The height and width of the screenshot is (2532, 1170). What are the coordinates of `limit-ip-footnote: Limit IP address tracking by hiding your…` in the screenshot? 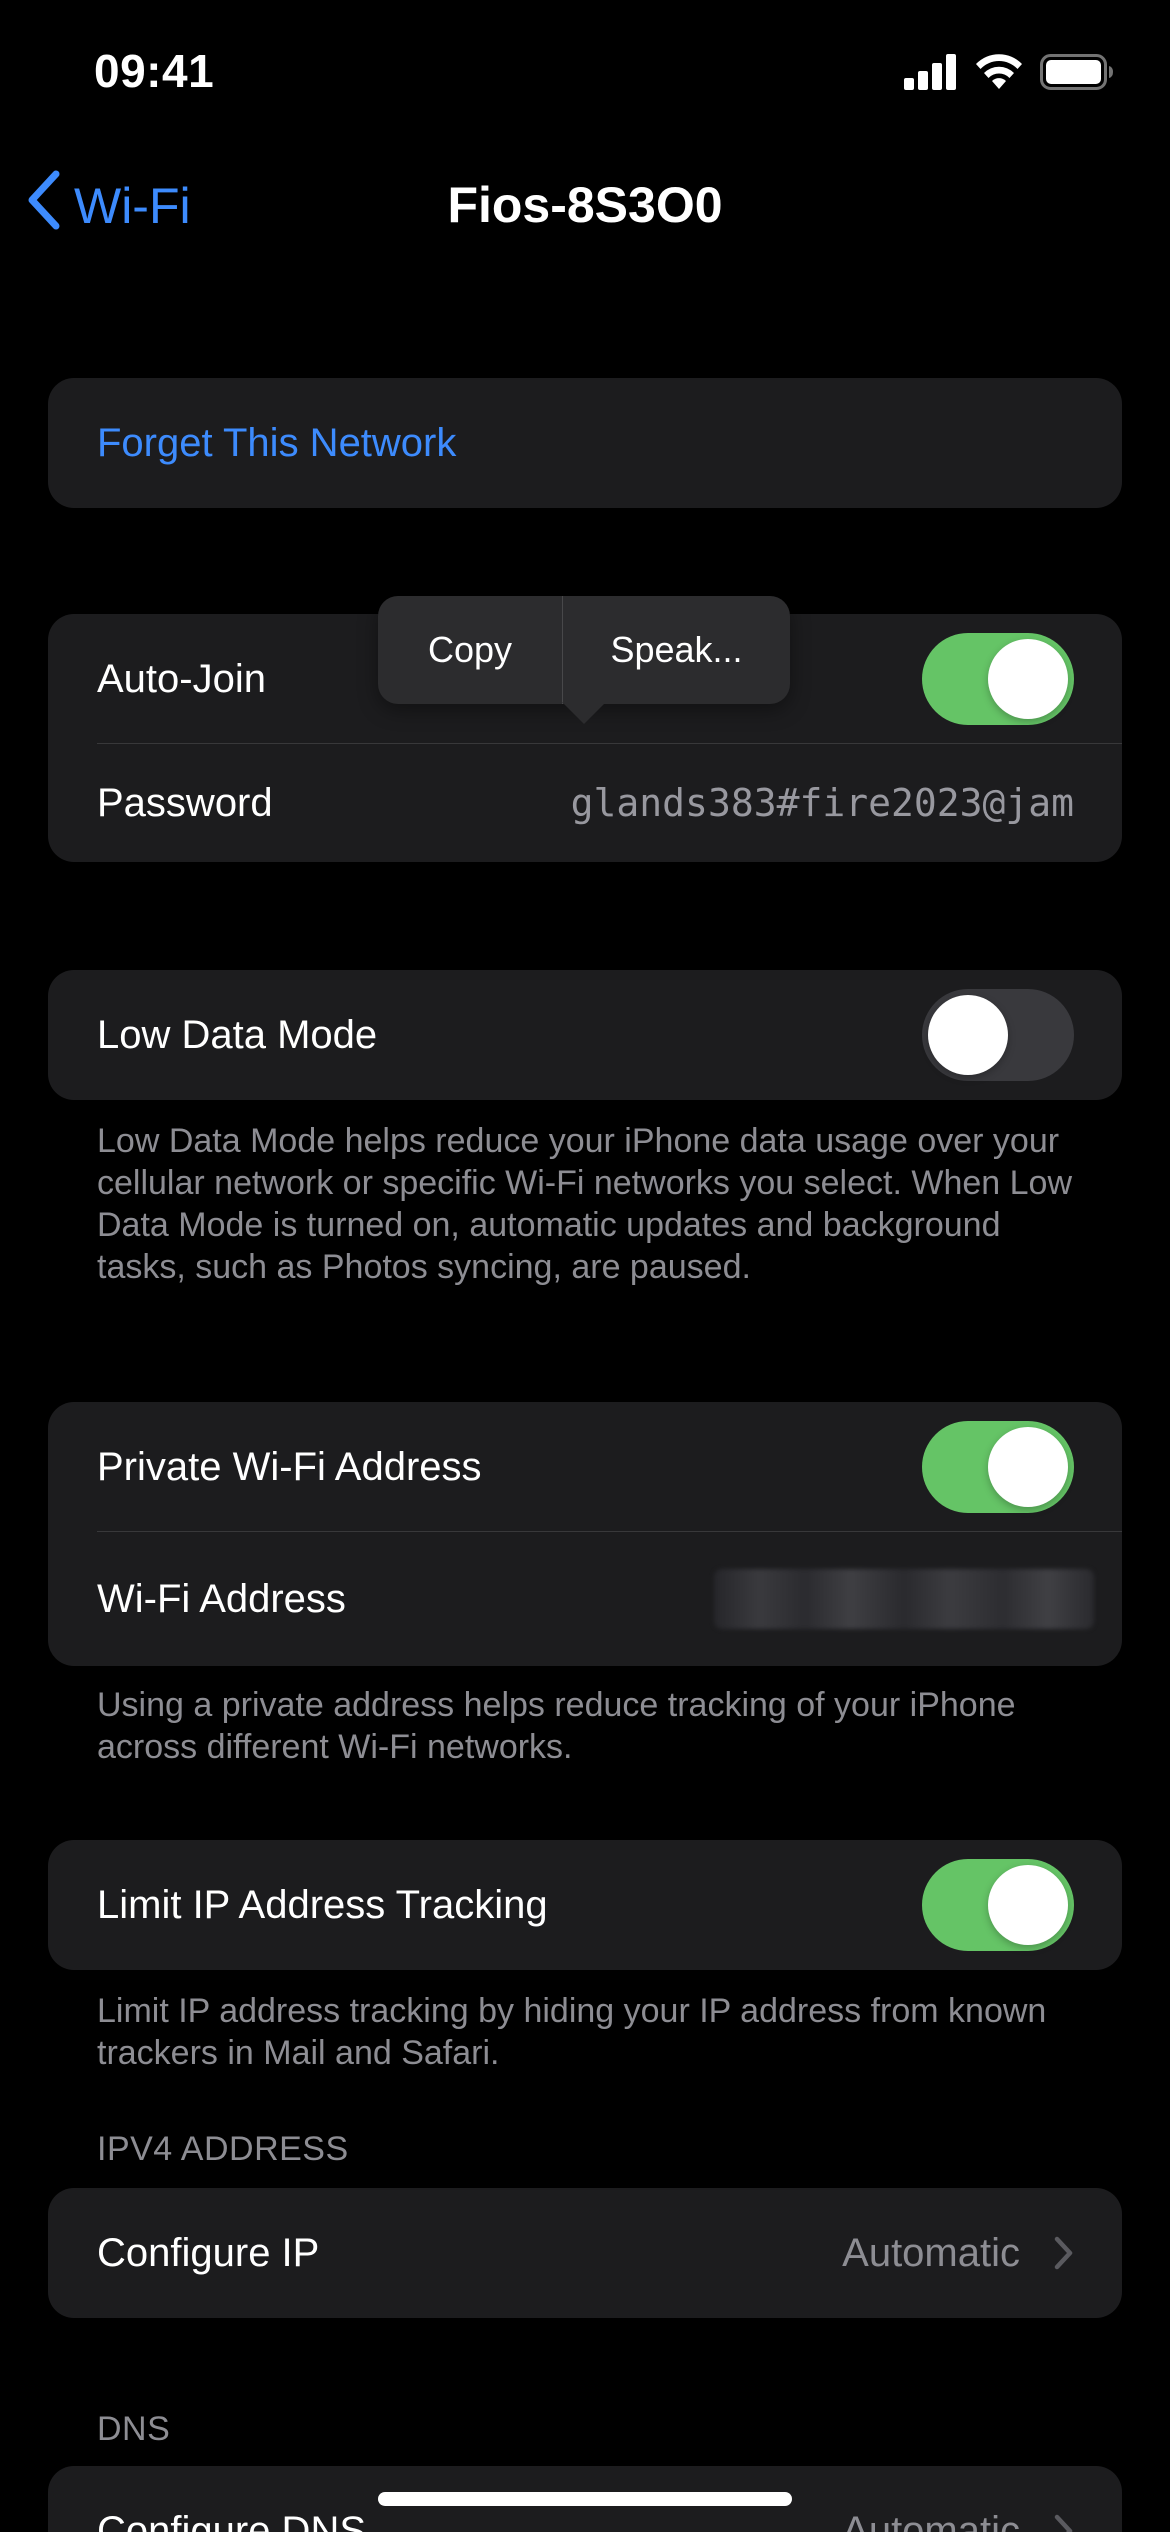 It's located at (572, 2032).